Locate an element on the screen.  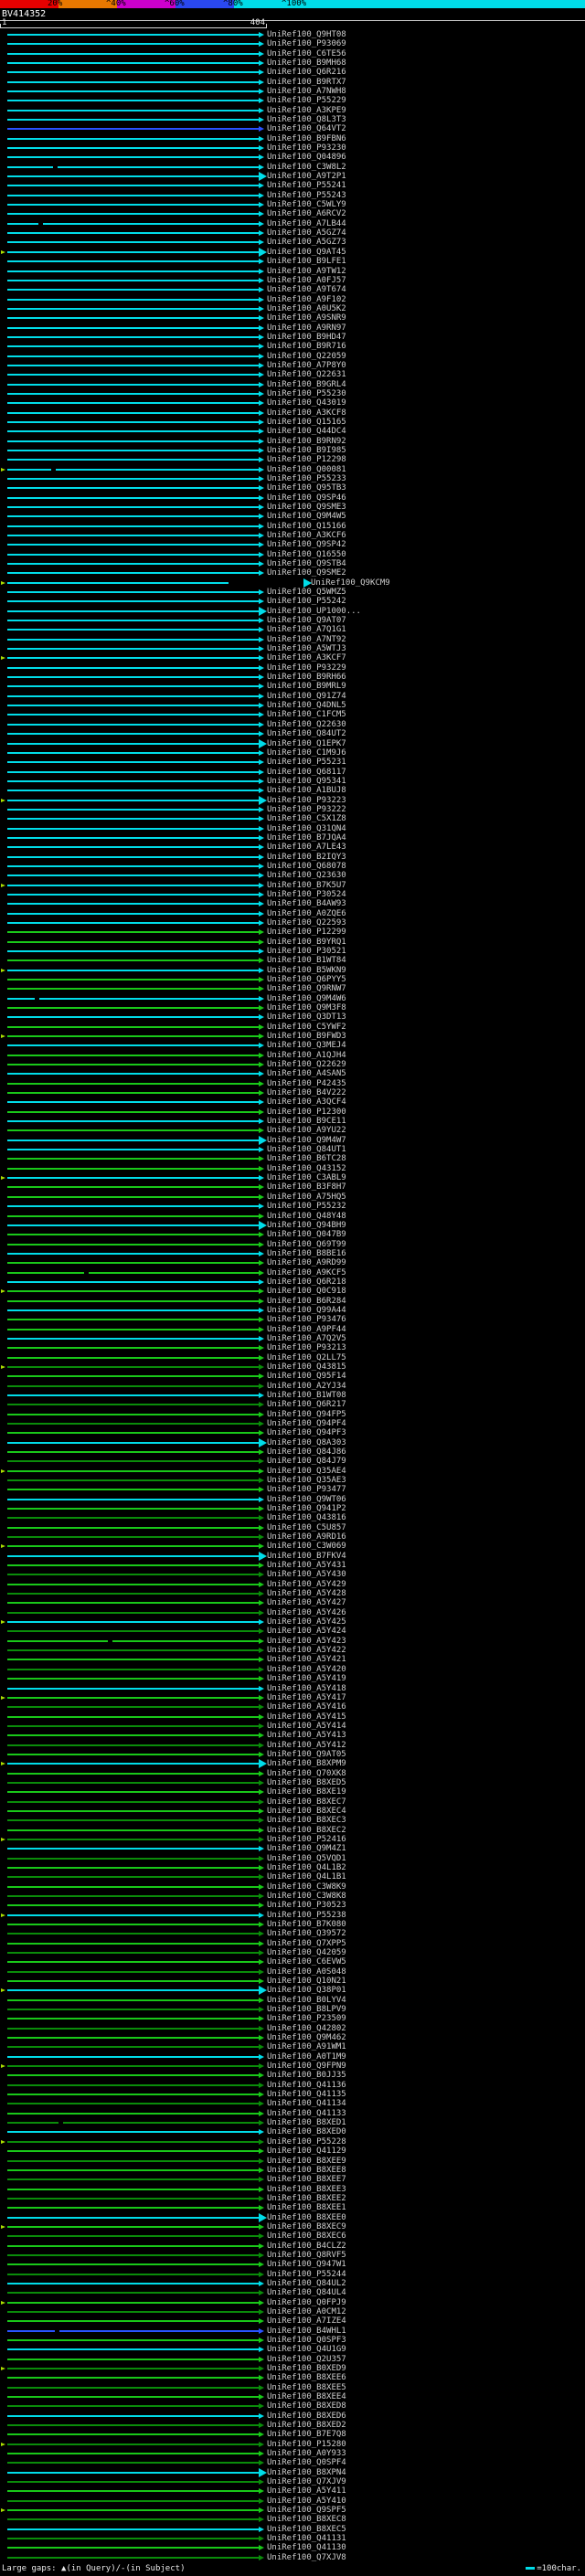
hit-row: UniRef100_Q1EPK7 is located at coordinates (293, 743).